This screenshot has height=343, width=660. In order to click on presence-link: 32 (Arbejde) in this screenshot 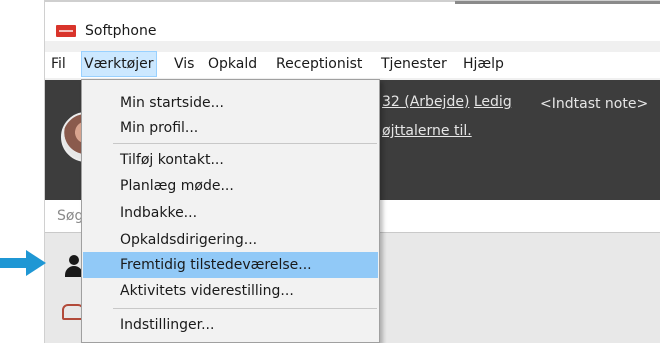, I will do `click(425, 102)`.